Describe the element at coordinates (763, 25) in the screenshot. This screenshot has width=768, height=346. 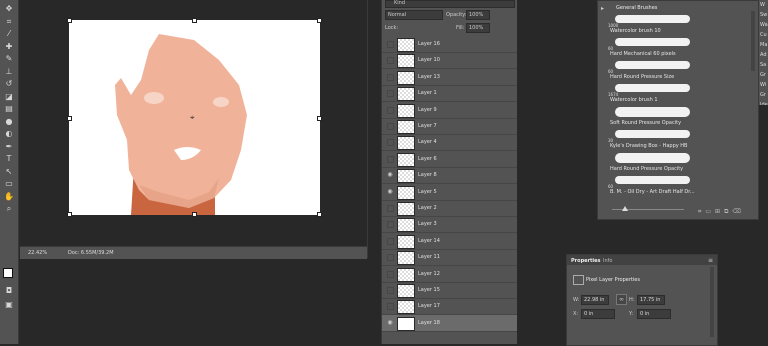
I see `collapsed-panel-tab: Wa` at that location.